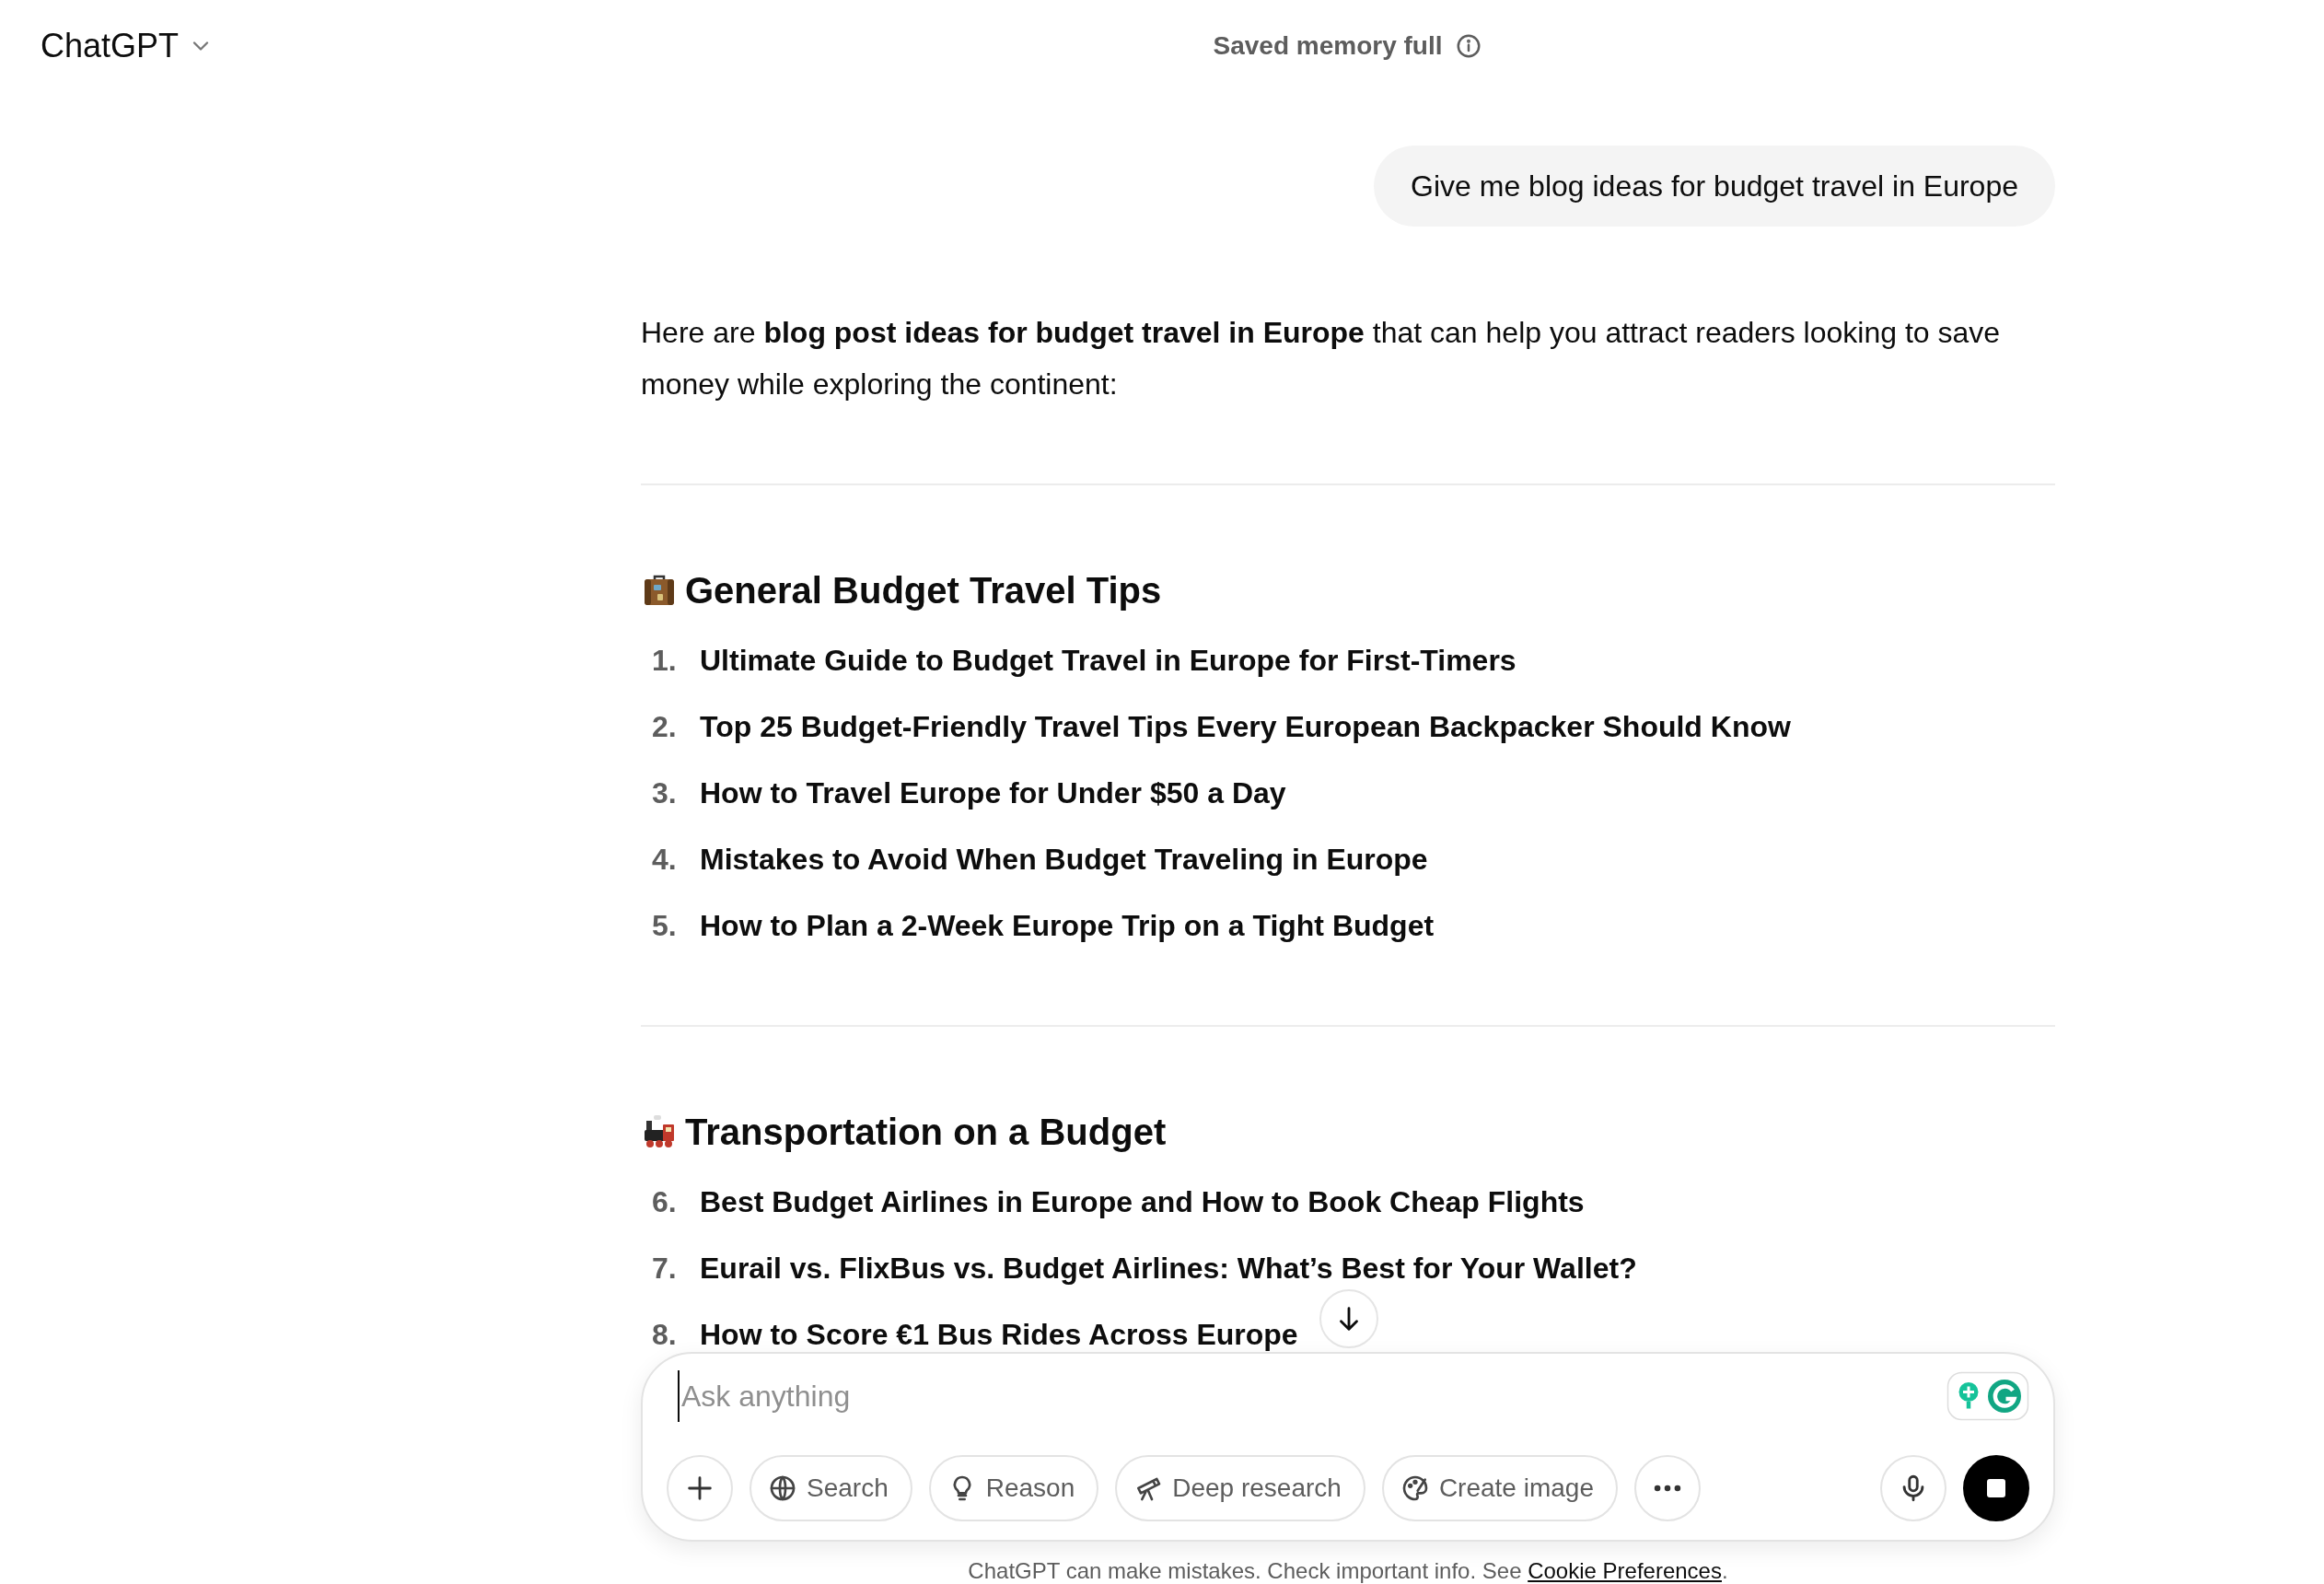  What do you see at coordinates (1625, 1570) in the screenshot?
I see `cookie-preferences-link: Cookie Preferences` at bounding box center [1625, 1570].